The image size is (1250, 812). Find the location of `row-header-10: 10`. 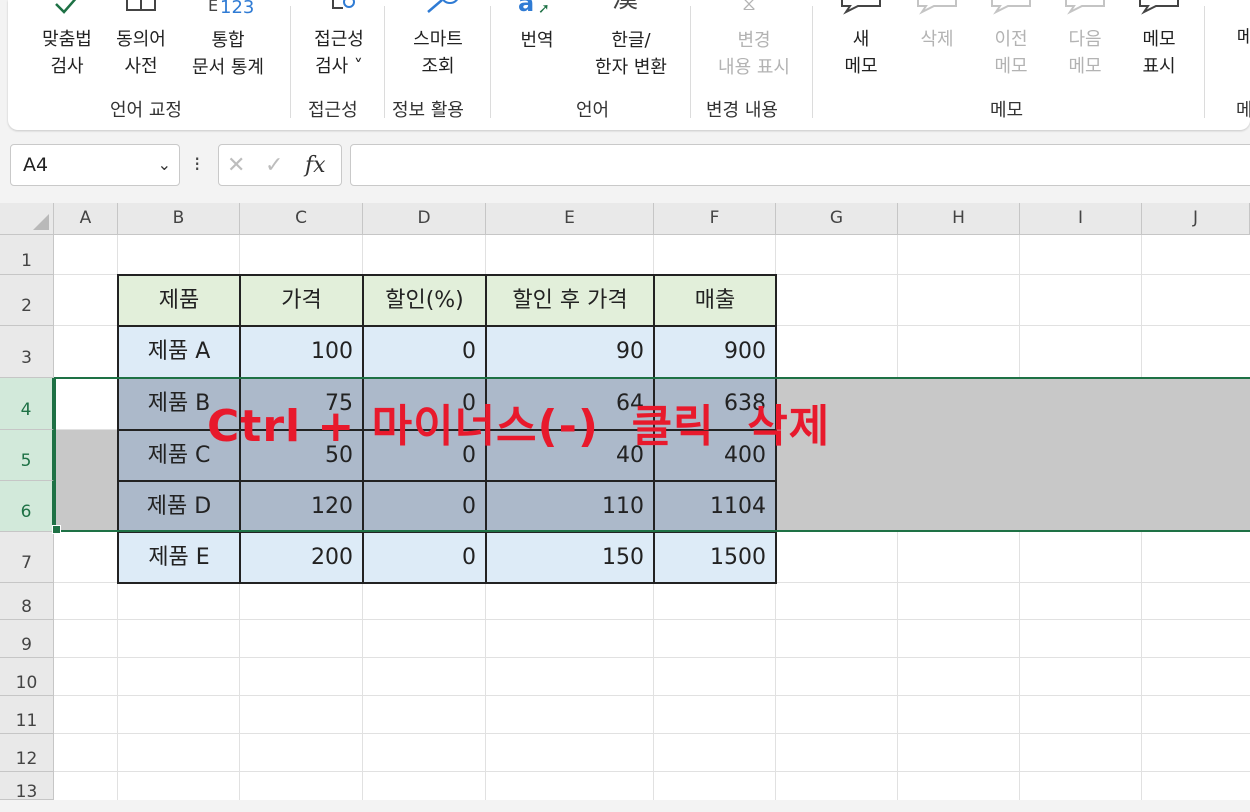

row-header-10: 10 is located at coordinates (27, 677).